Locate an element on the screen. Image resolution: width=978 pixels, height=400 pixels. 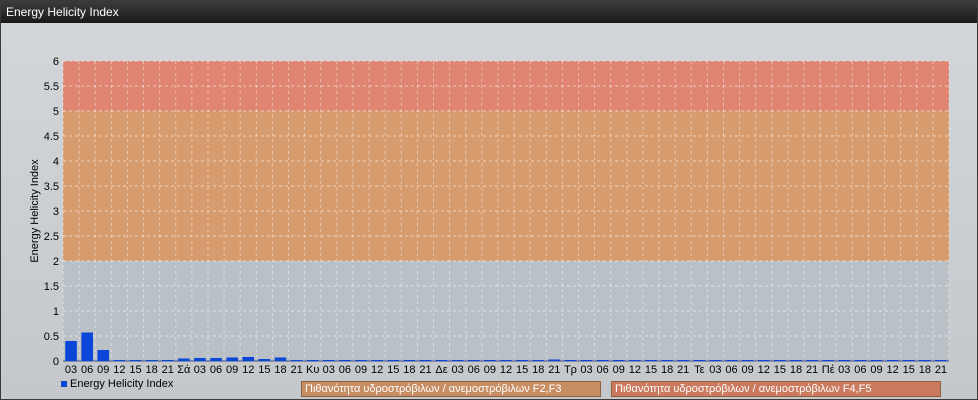
x-tick-label: Τε is located at coordinates (699, 370).